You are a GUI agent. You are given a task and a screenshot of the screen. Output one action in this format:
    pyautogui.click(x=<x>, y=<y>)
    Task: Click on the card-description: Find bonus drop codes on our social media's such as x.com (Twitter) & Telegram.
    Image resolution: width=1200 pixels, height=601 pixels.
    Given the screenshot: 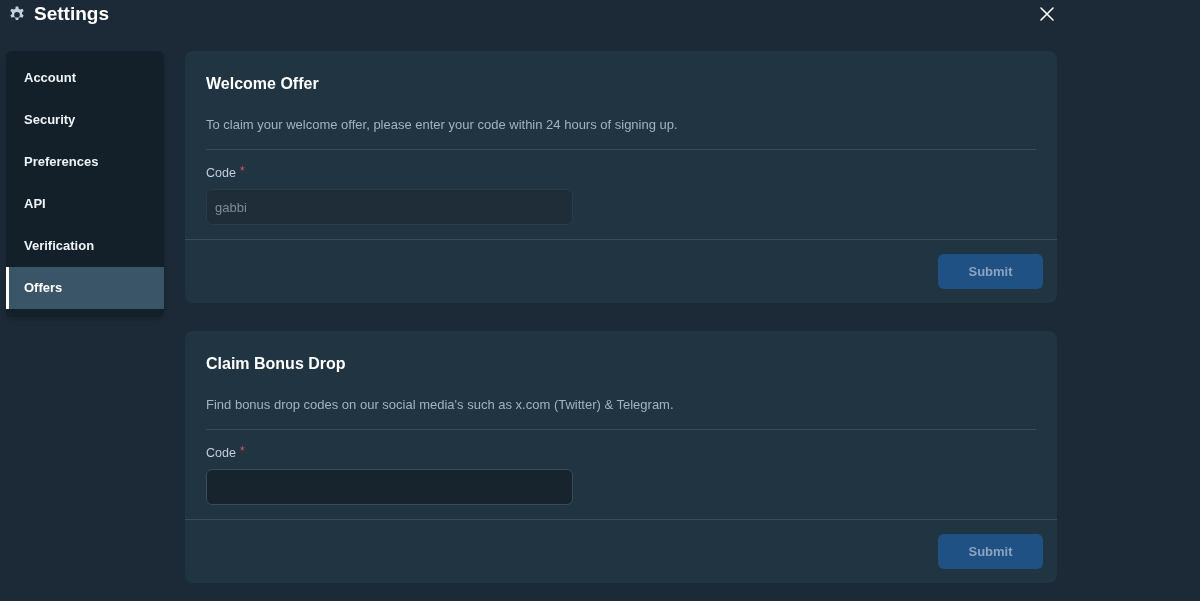 What is the action you would take?
    pyautogui.click(x=440, y=405)
    